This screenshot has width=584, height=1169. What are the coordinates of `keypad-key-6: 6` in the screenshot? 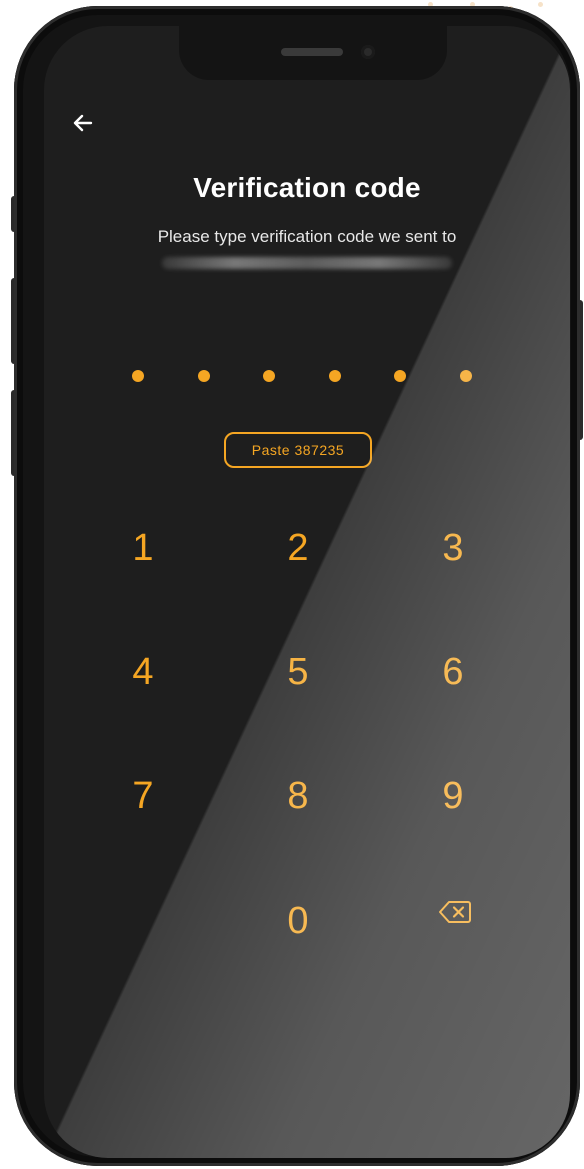 It's located at (453, 672).